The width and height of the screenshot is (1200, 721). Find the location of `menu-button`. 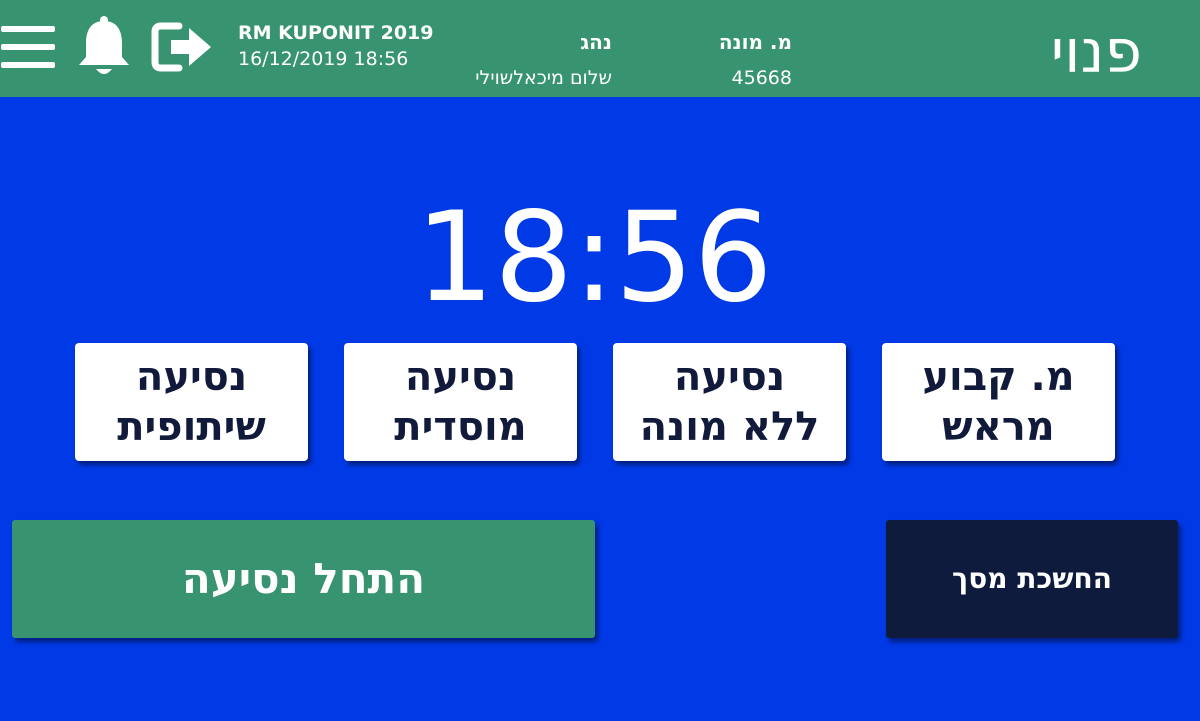

menu-button is located at coordinates (29, 47).